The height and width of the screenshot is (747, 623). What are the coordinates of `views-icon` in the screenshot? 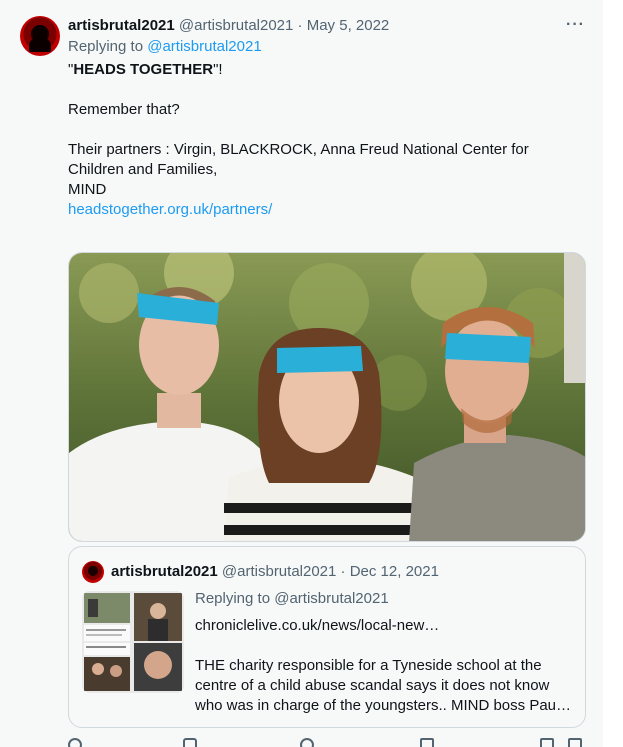 It's located at (427, 742).